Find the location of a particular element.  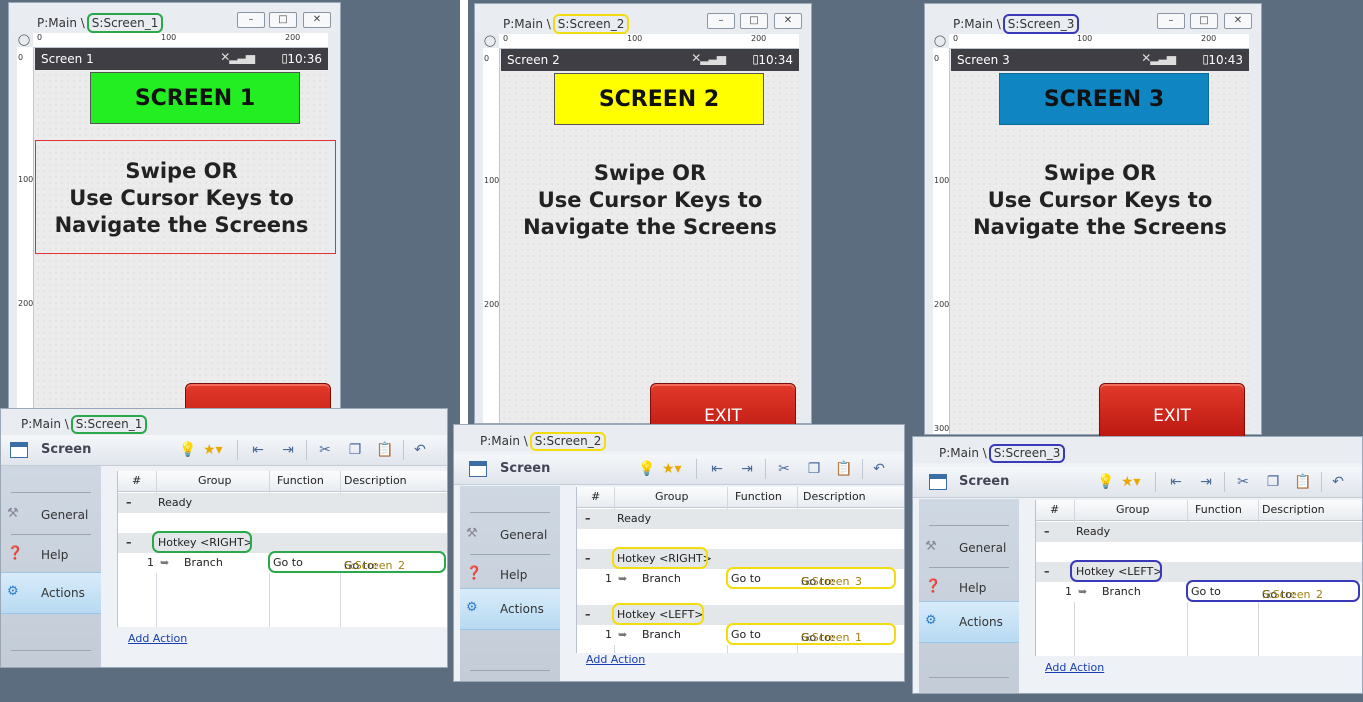

signal-icon: ✕▂▃▅ is located at coordinates (1158, 58).